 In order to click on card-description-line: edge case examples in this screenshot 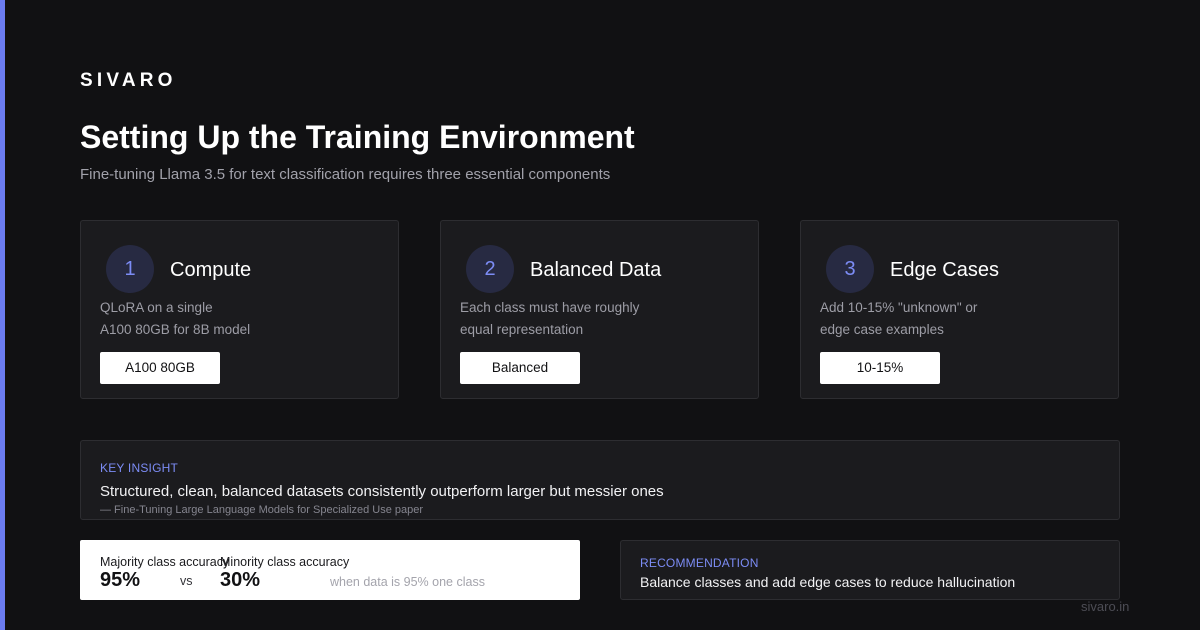, I will do `click(882, 329)`.